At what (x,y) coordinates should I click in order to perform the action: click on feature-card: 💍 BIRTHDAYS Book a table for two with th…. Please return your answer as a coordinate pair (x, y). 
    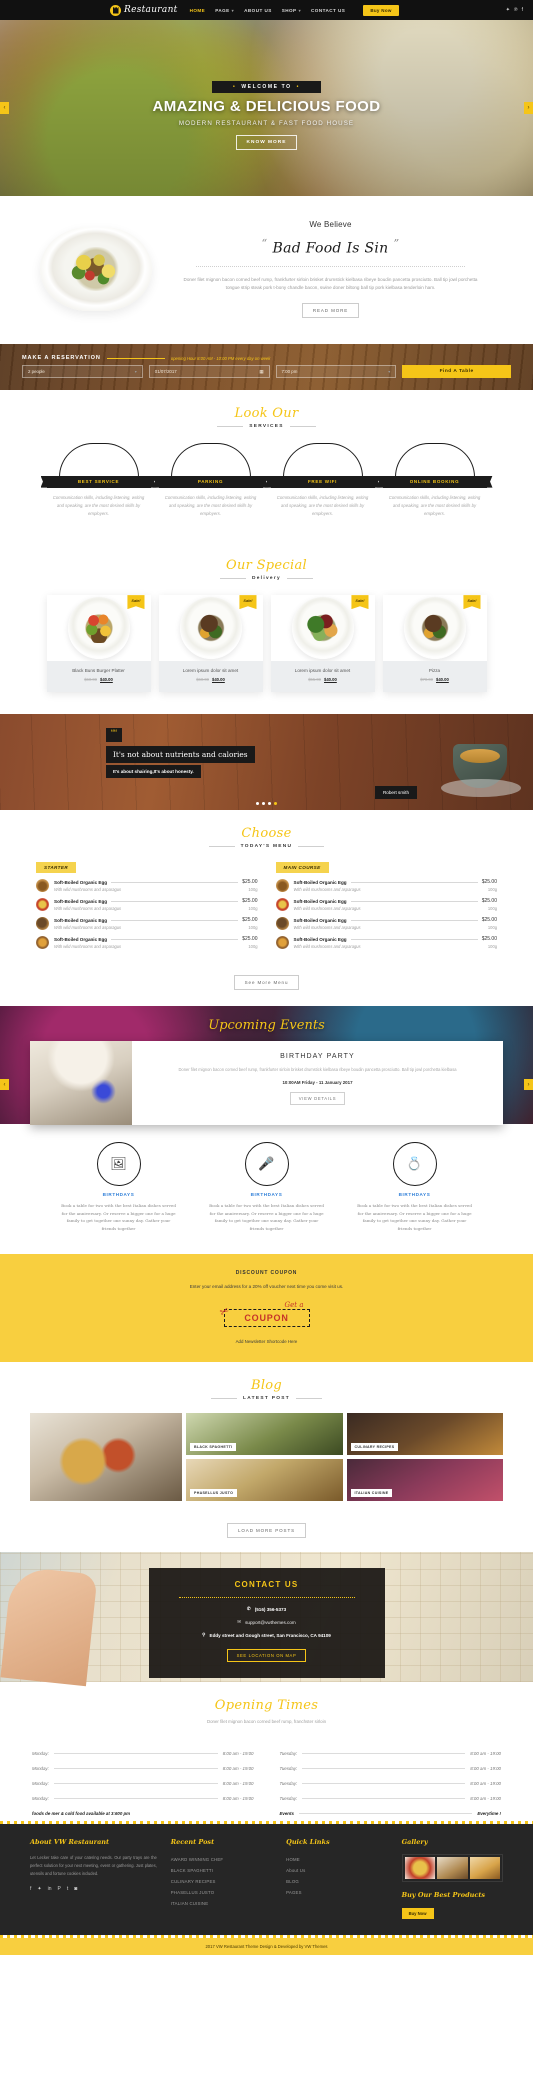
    Looking at the image, I should click on (415, 1187).